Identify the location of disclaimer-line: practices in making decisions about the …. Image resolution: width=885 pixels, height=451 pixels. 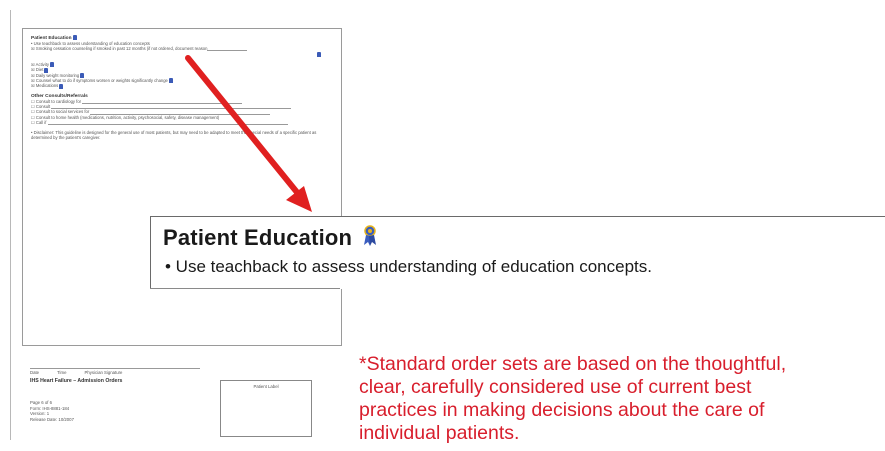
(562, 410).